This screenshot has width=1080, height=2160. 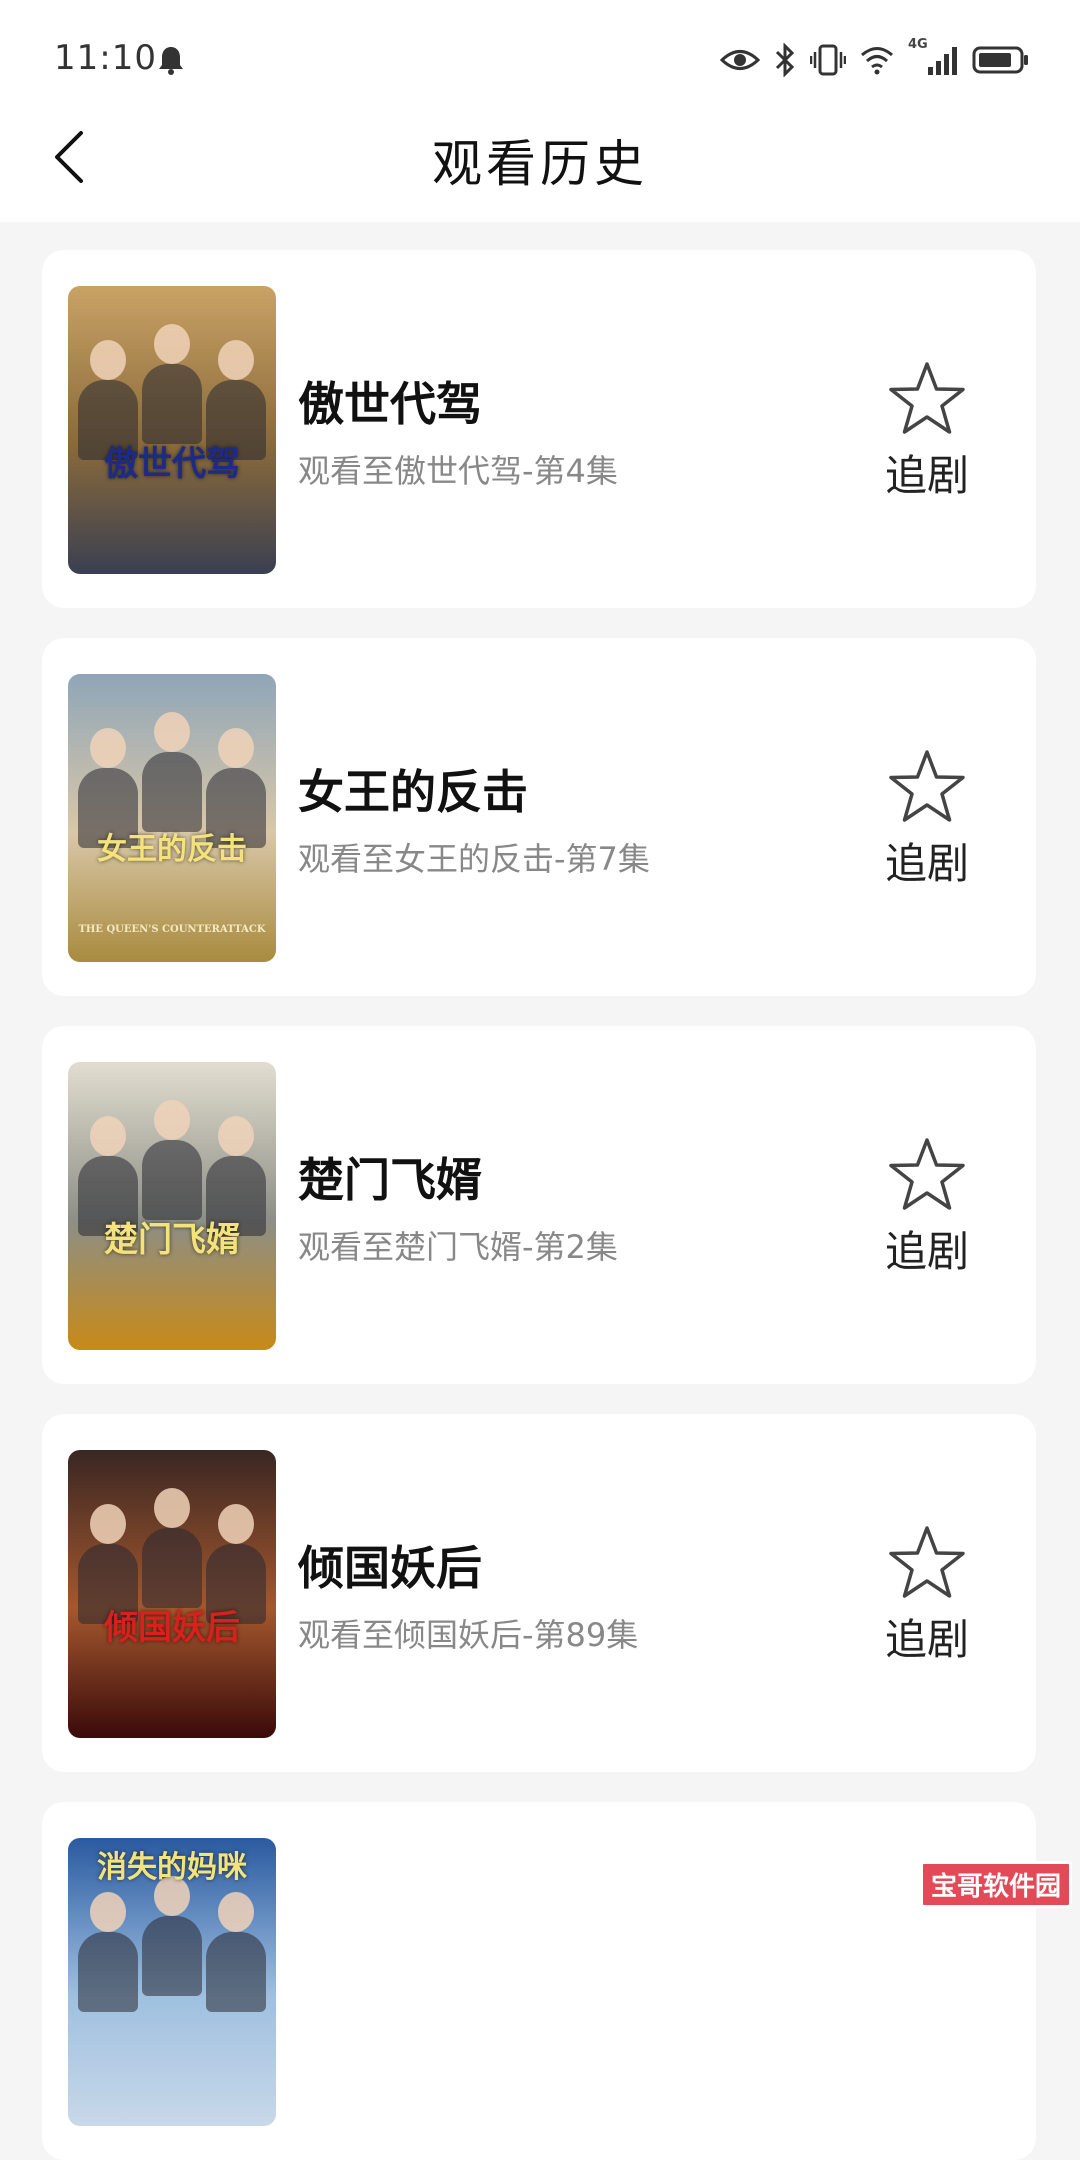 What do you see at coordinates (105, 58) in the screenshot?
I see `status-time: 11:10` at bounding box center [105, 58].